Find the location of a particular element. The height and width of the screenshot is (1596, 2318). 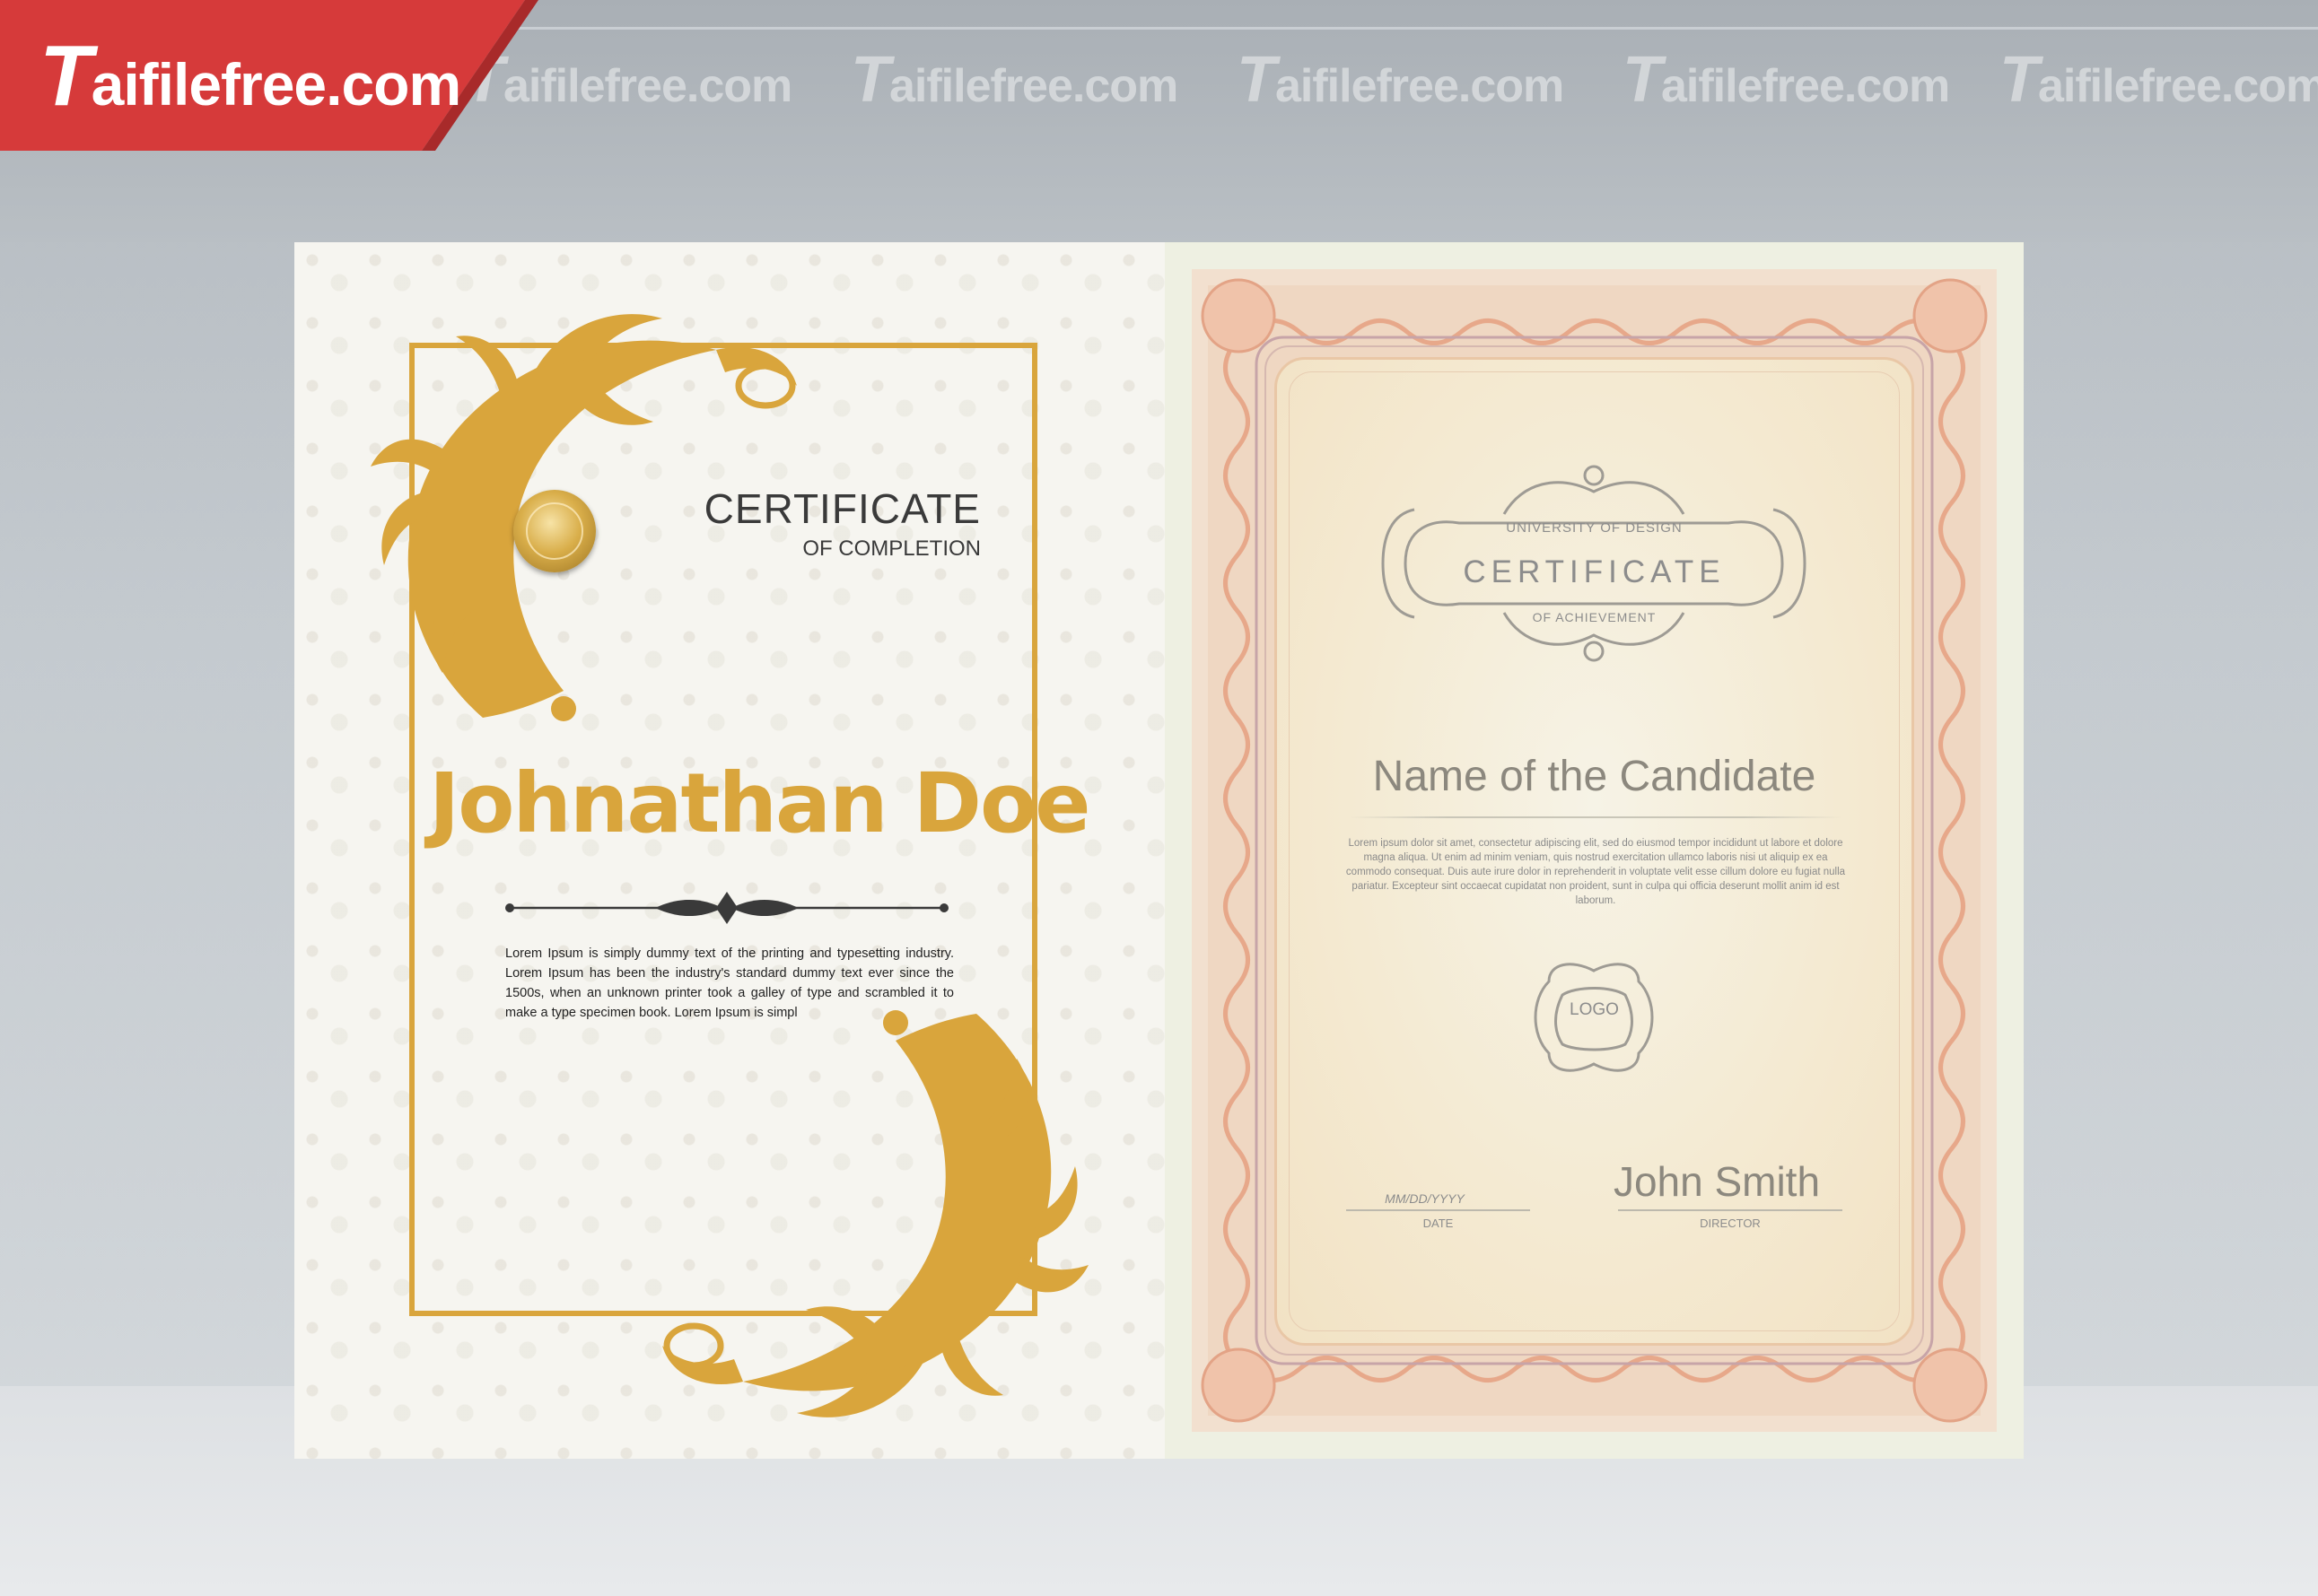

name-underline is located at coordinates (1596, 817).